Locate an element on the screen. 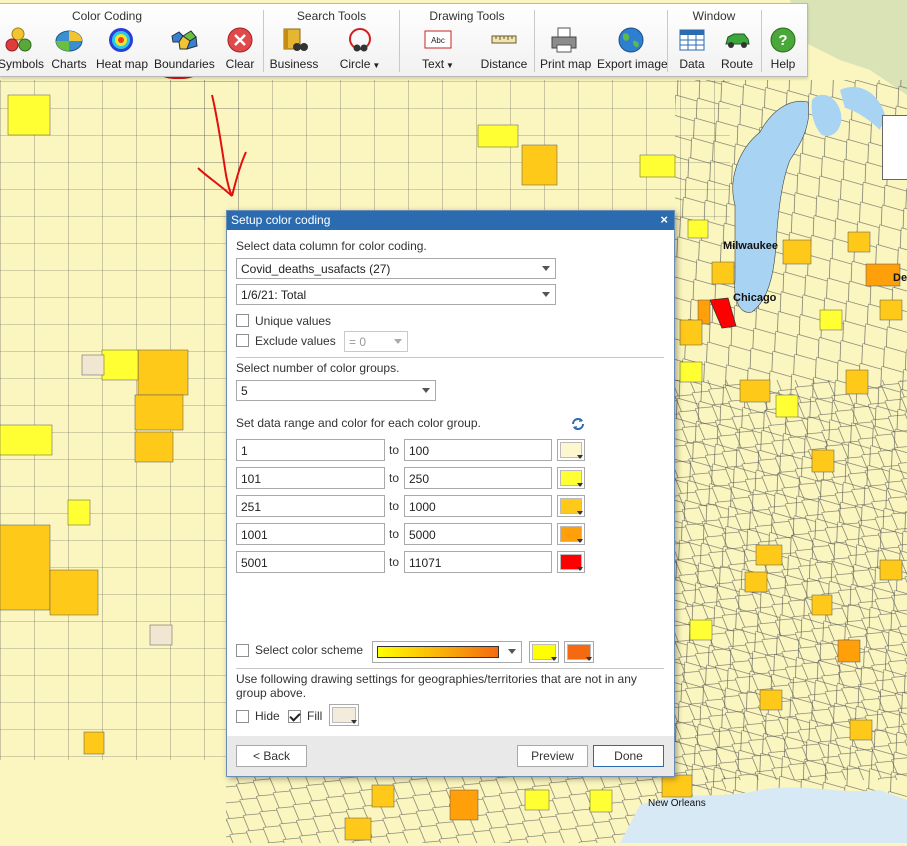  map-label-new-orleans: New Orleans is located at coordinates (677, 803).